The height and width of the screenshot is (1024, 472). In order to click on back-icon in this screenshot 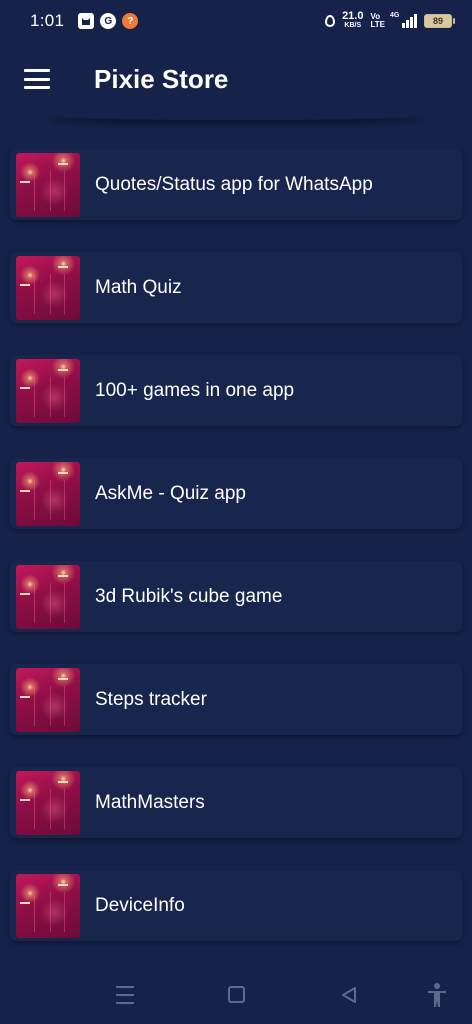, I will do `click(349, 995)`.